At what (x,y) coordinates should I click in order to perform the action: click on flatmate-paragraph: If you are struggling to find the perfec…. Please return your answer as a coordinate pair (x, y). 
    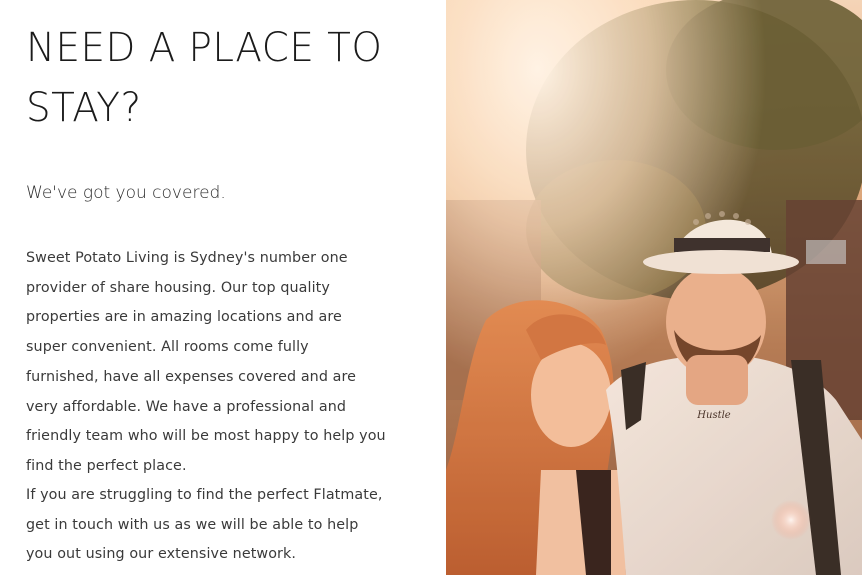
    Looking at the image, I should click on (204, 525).